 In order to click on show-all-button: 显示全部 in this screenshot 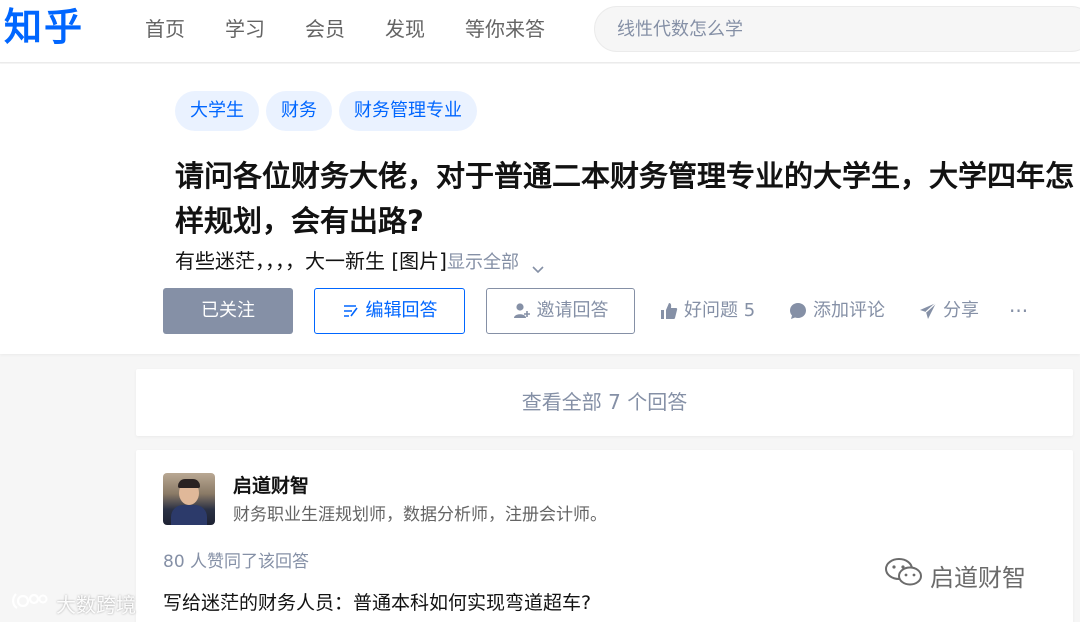, I will do `click(495, 263)`.